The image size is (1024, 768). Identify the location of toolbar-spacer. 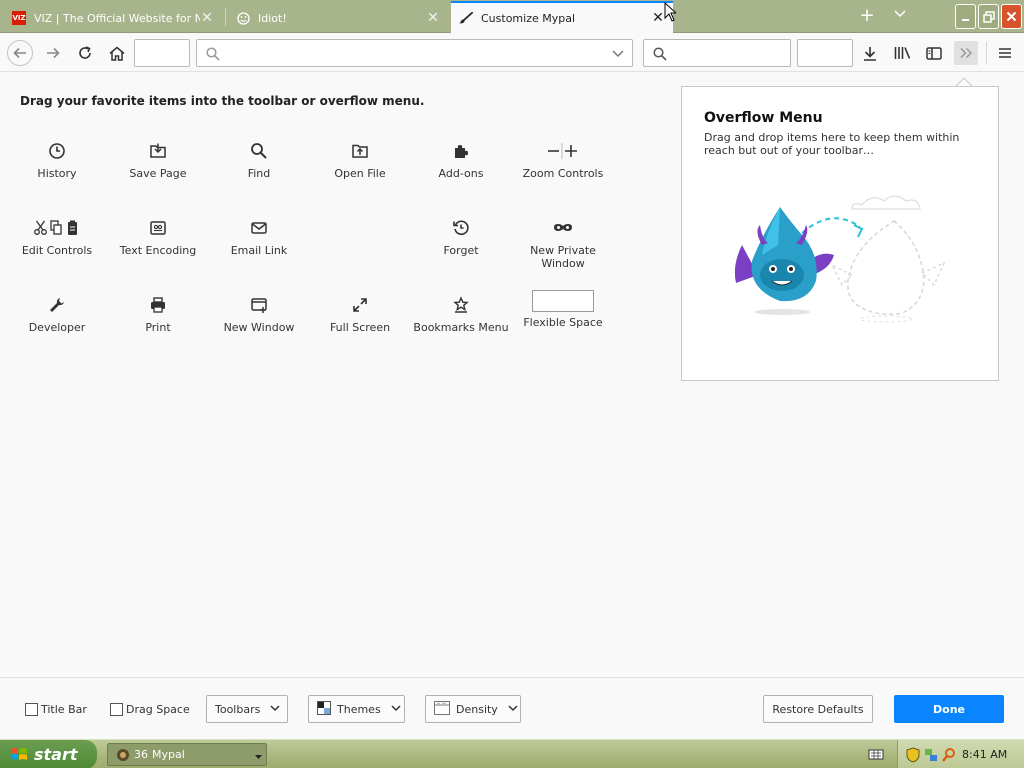
(162, 53).